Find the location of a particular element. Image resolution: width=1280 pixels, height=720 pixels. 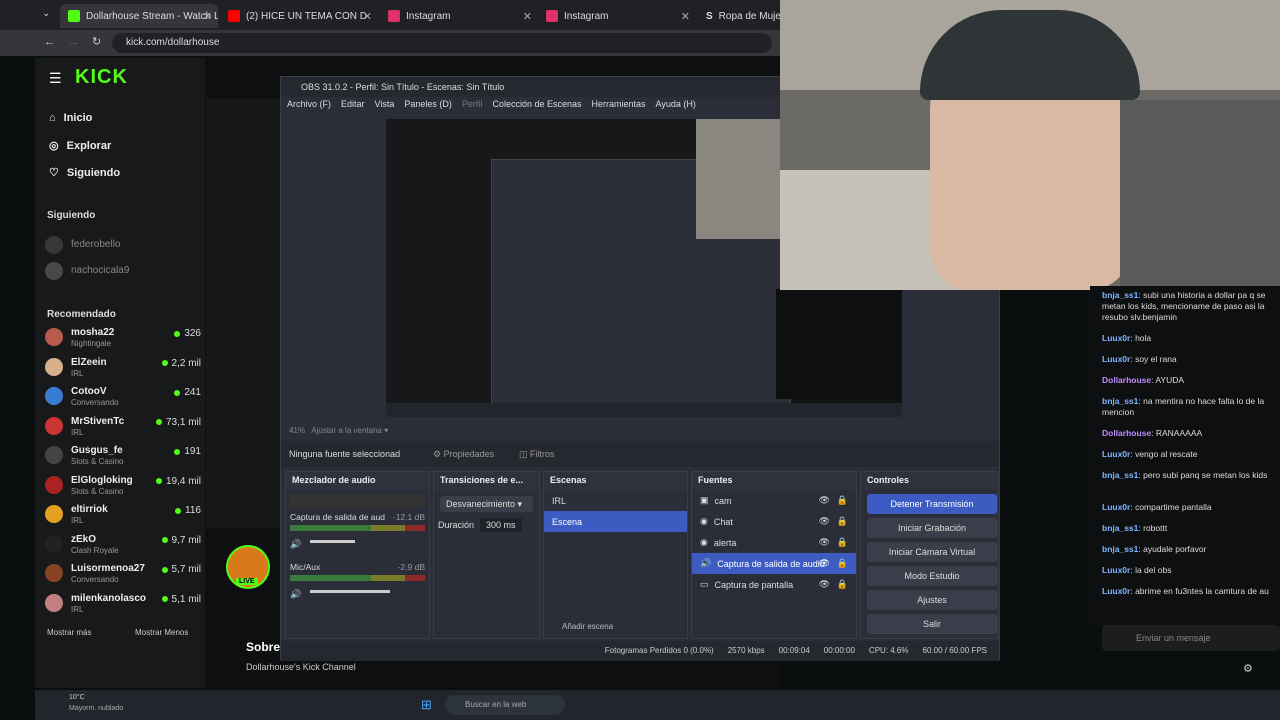

obs-menu-item: Archivo (F) is located at coordinates (309, 104).